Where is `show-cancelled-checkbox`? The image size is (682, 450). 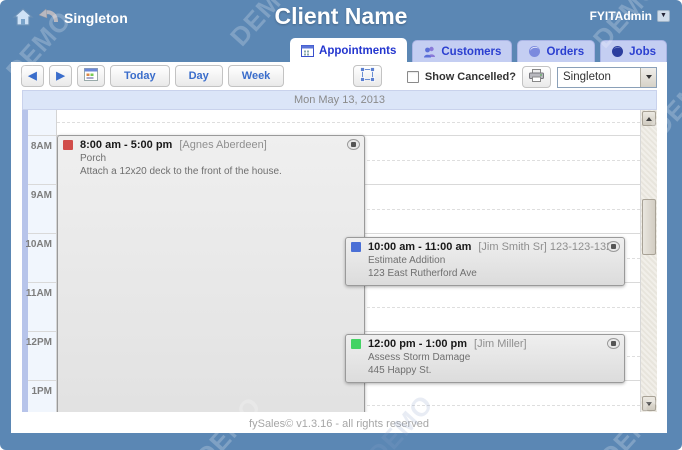 show-cancelled-checkbox is located at coordinates (412, 77).